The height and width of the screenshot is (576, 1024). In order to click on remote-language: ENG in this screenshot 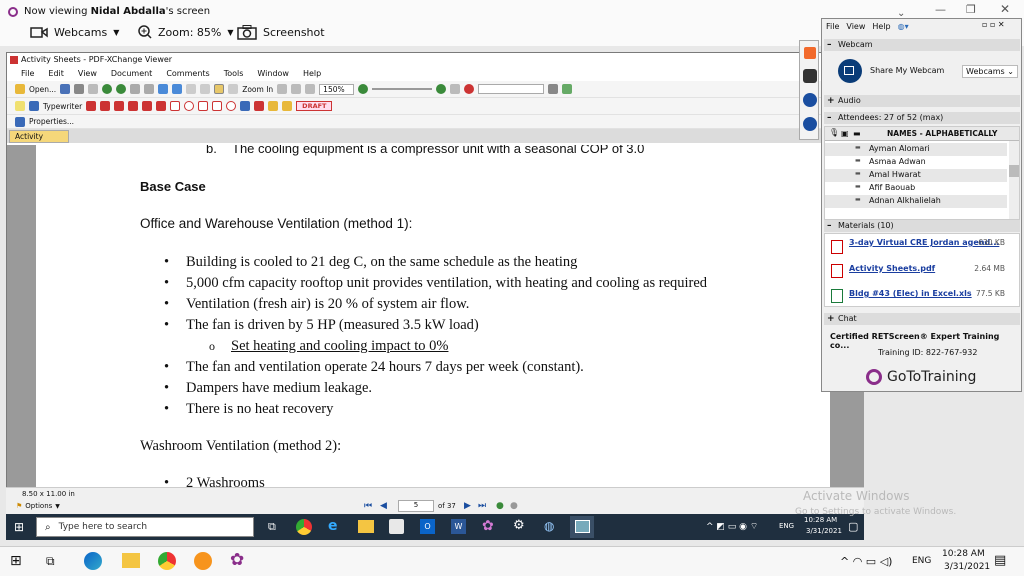, I will do `click(786, 526)`.